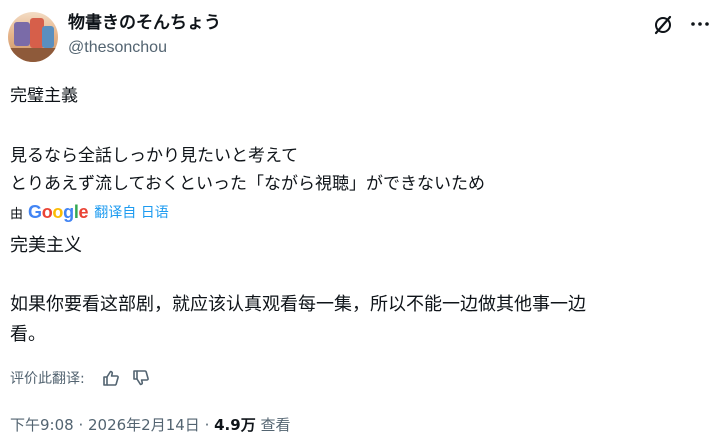 The height and width of the screenshot is (445, 720). What do you see at coordinates (663, 25) in the screenshot?
I see `grok-icon` at bounding box center [663, 25].